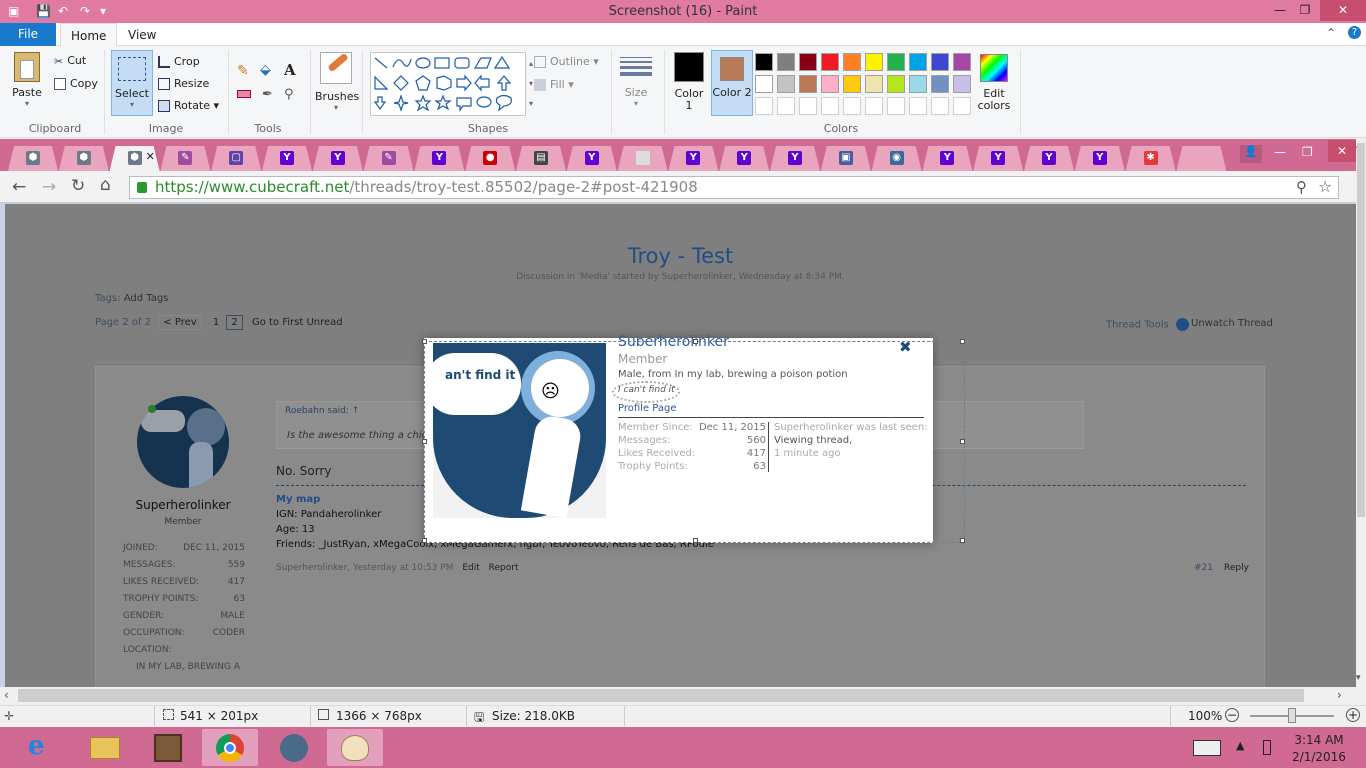  What do you see at coordinates (49, 187) in the screenshot?
I see `forward-icon: →` at bounding box center [49, 187].